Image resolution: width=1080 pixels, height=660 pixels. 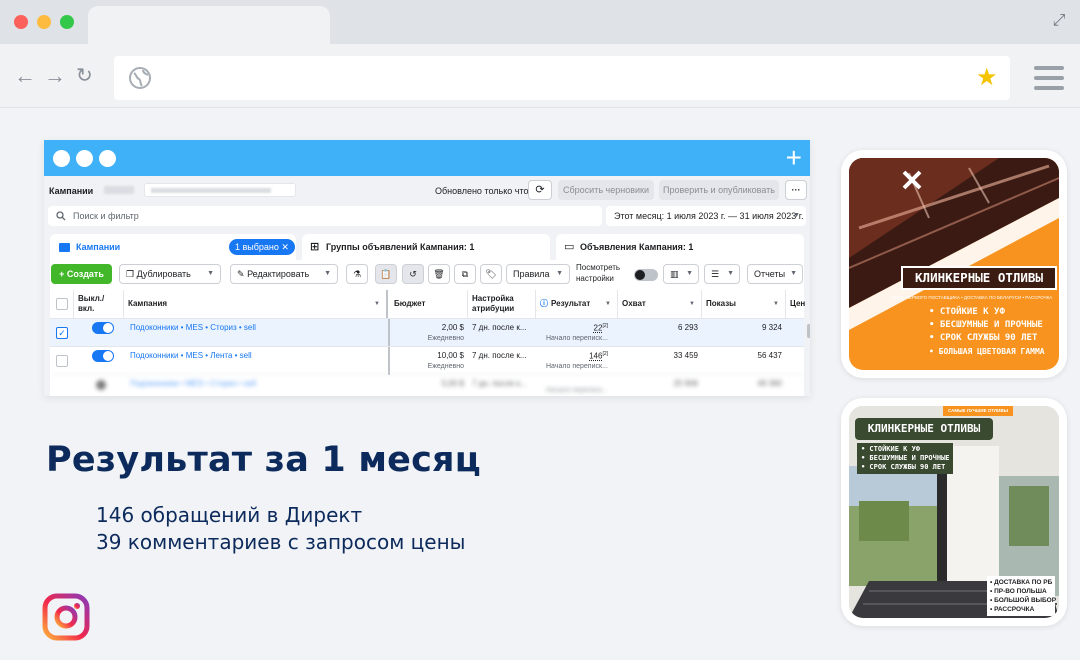 What do you see at coordinates (119, 190) in the screenshot?
I see `account-name-blurred` at bounding box center [119, 190].